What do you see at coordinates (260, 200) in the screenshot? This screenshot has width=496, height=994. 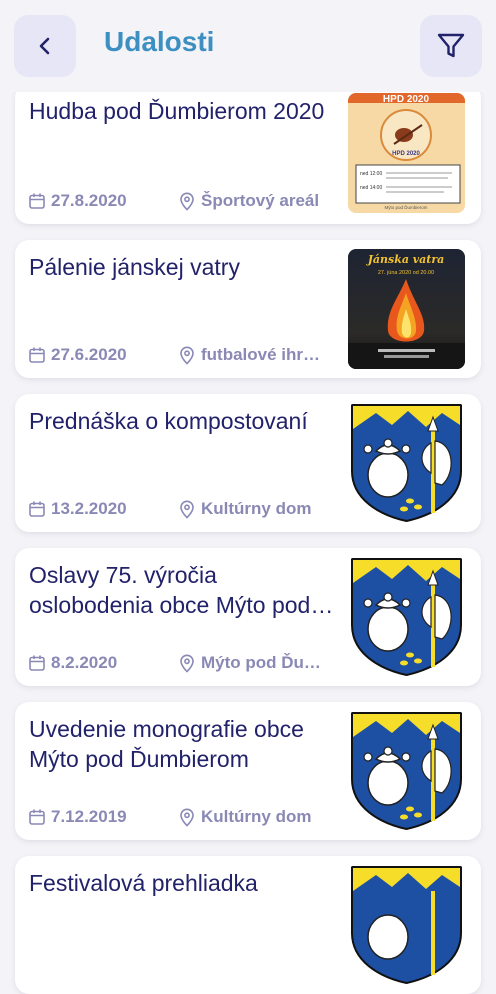 I see `event-place: Športový areál` at bounding box center [260, 200].